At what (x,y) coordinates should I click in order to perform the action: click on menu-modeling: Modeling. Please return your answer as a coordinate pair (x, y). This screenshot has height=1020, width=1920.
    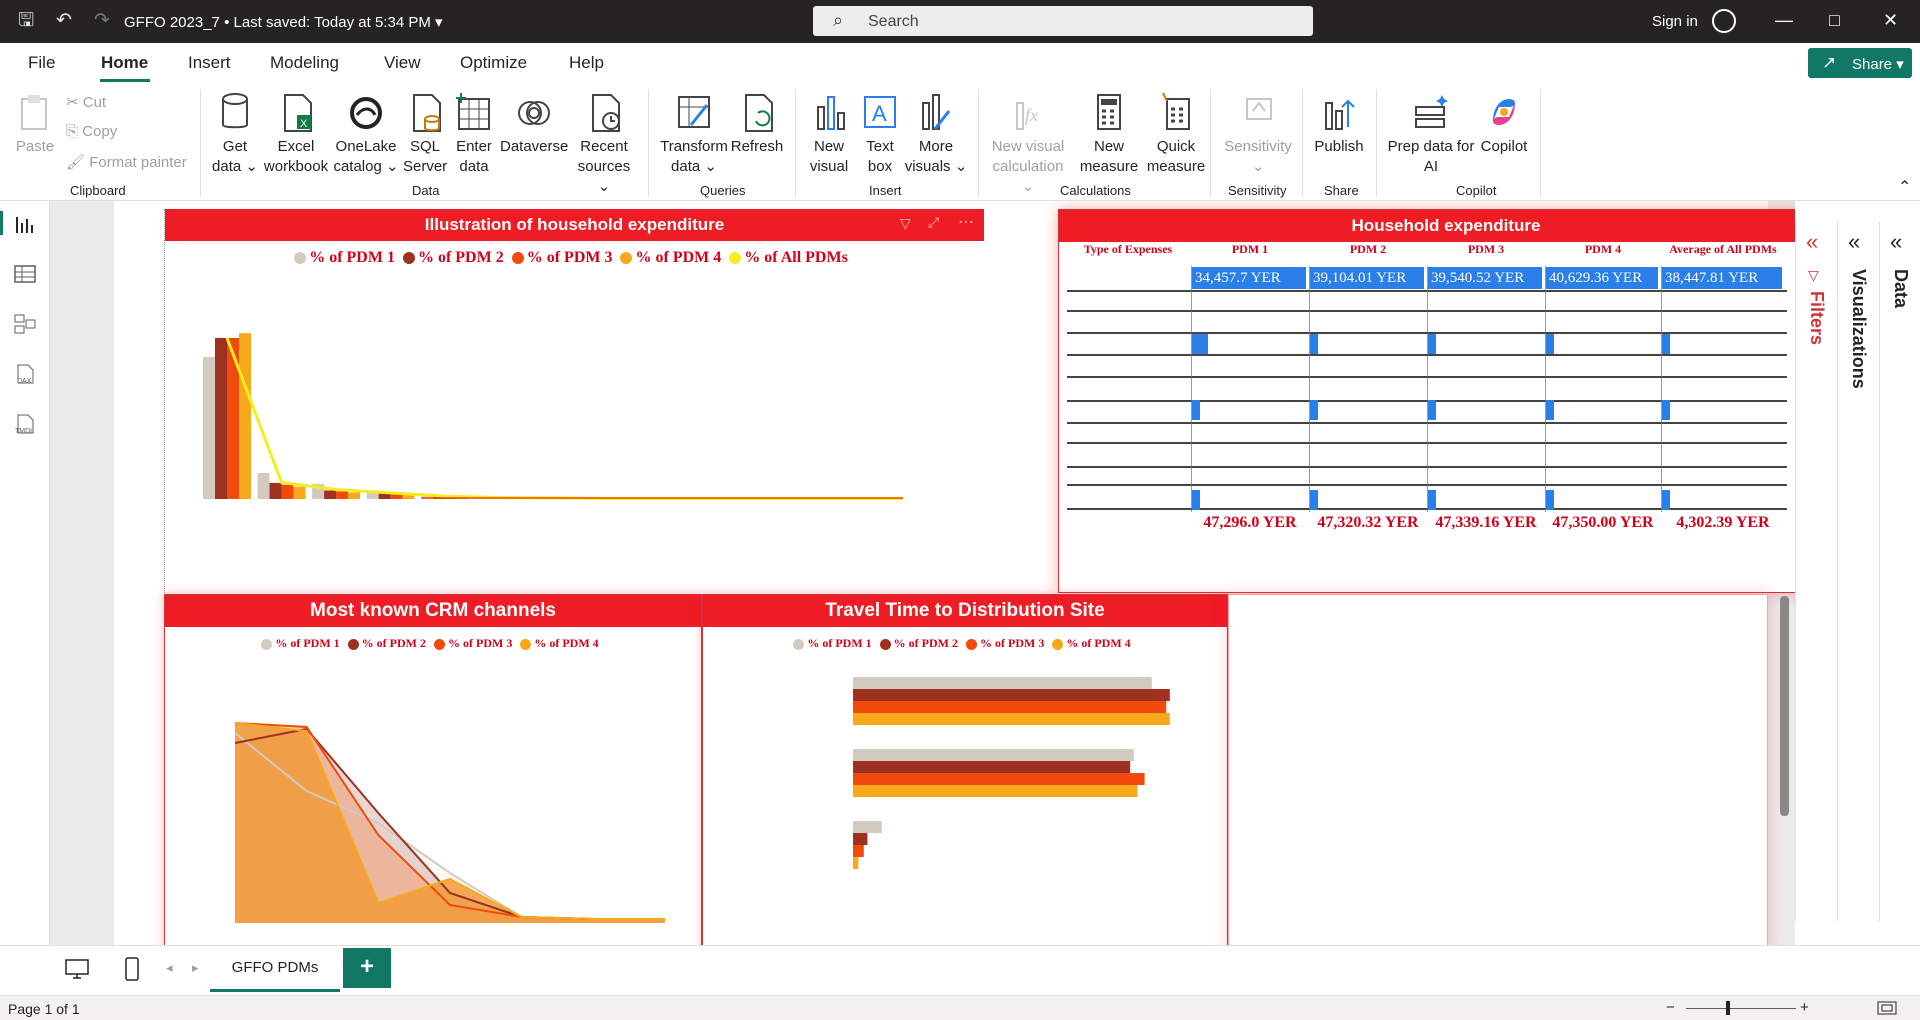
    Looking at the image, I should click on (304, 63).